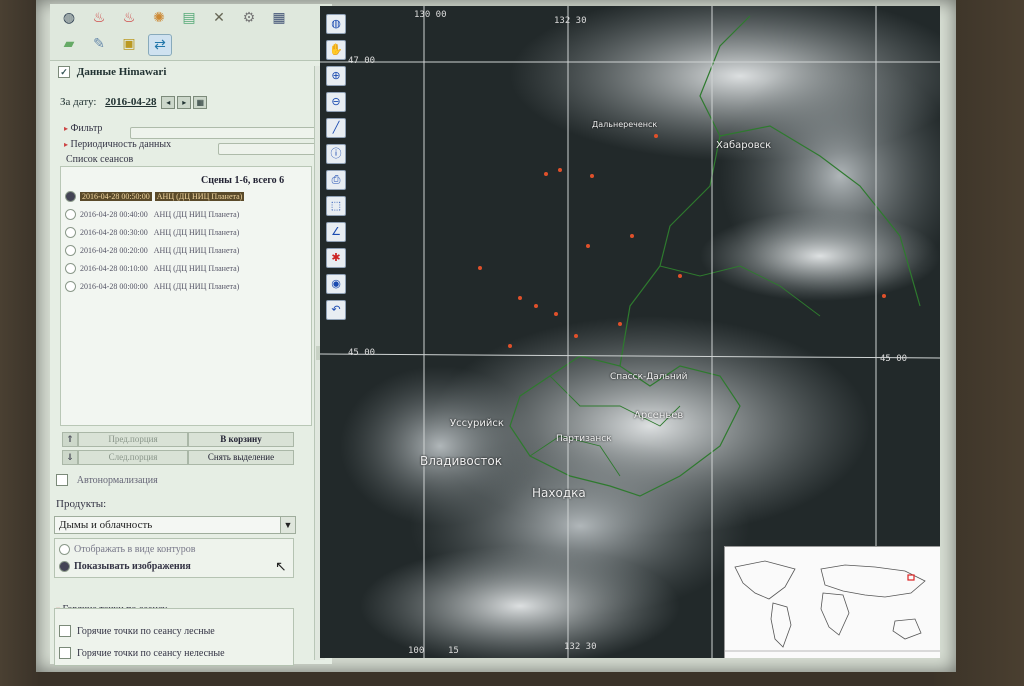  I want to click on city-partizansk: Партизанск, so click(584, 439).